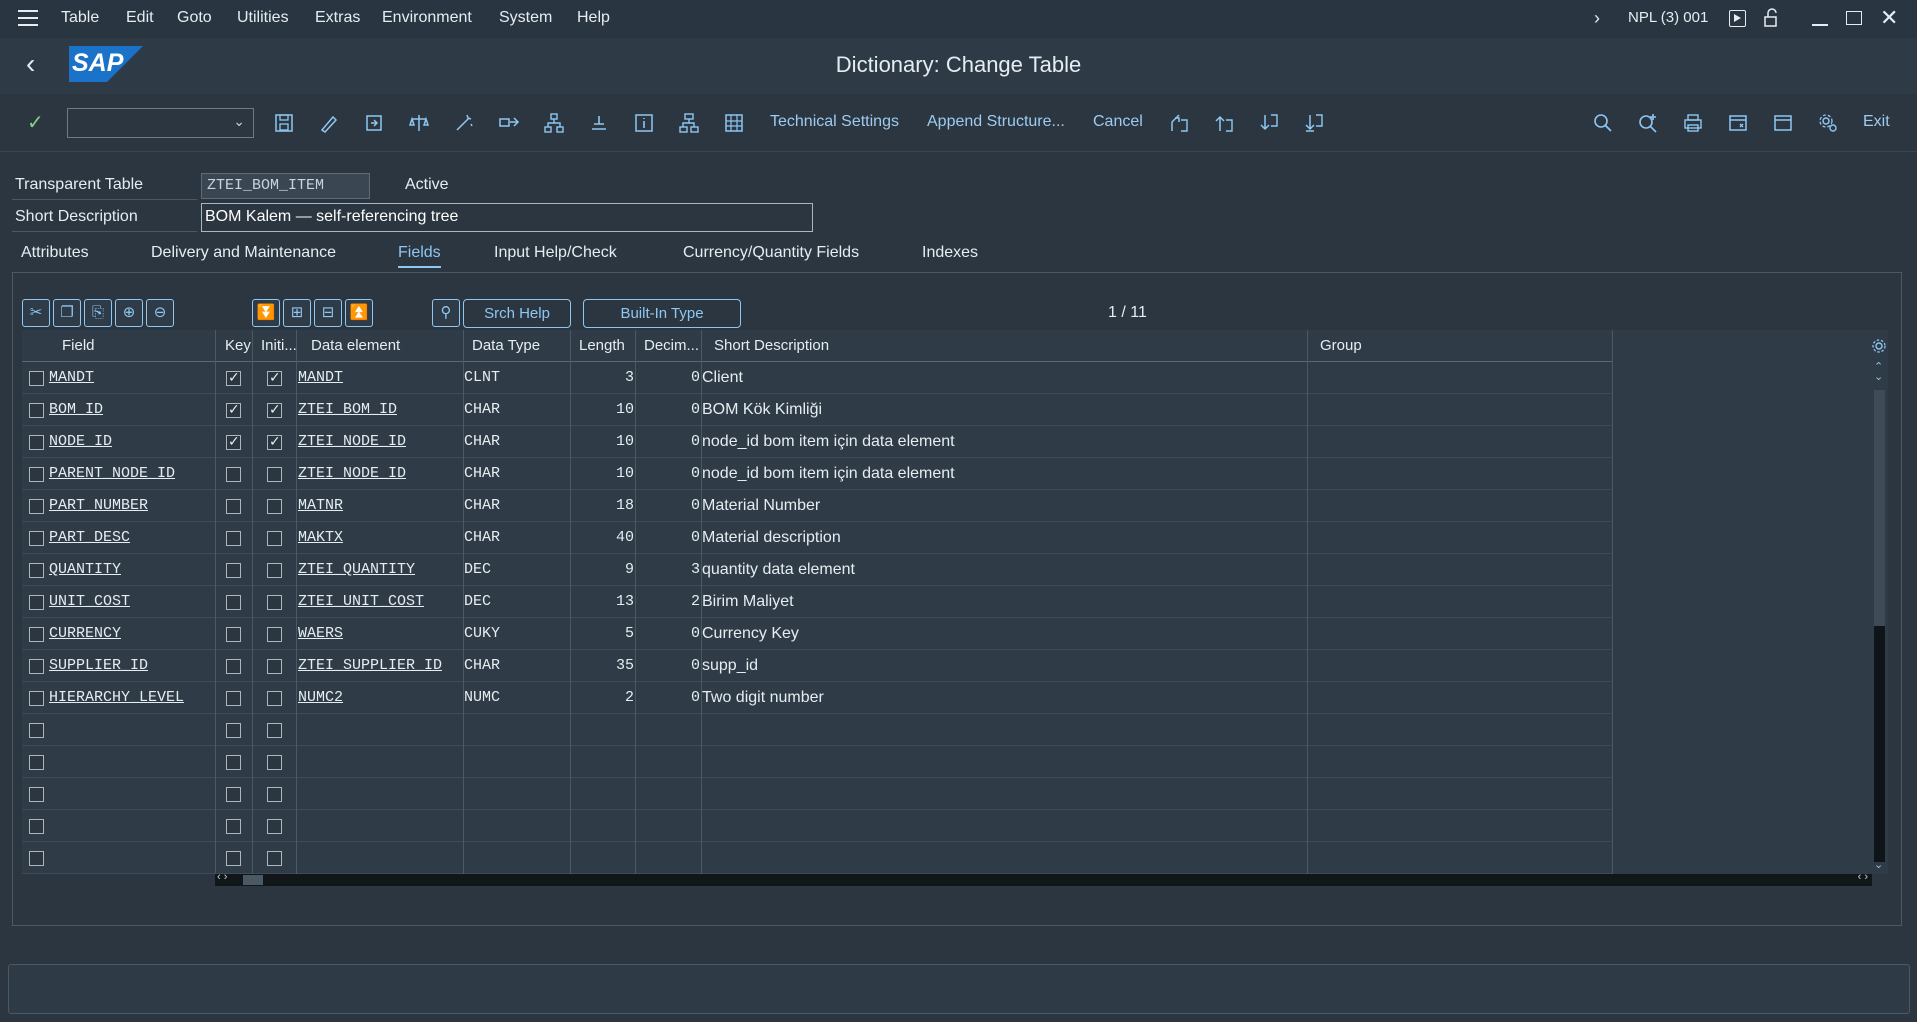  I want to click on col-header-field: Field, so click(78, 346).